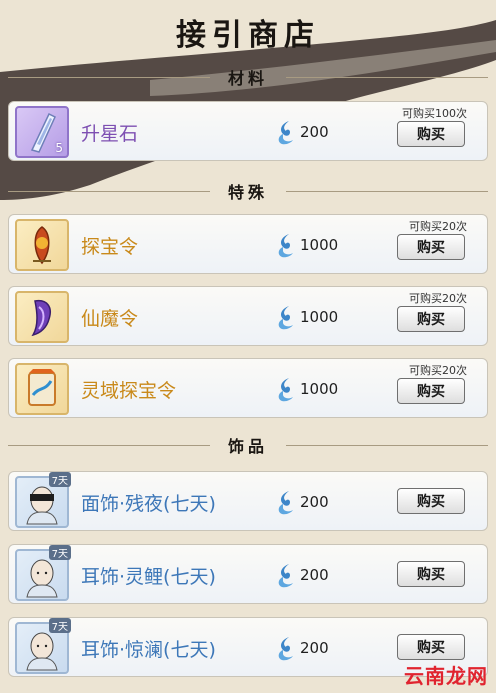  I want to click on shop-item: 5 升星石 200 可购买100次 购买, so click(248, 131).